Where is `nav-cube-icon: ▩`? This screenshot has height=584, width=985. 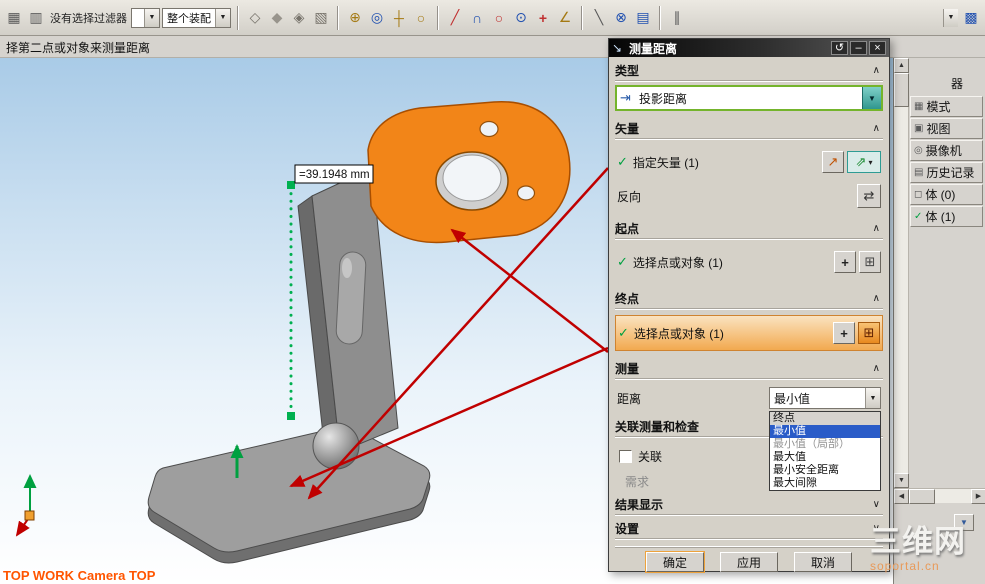
nav-cube-icon: ▩ is located at coordinates (971, 18).